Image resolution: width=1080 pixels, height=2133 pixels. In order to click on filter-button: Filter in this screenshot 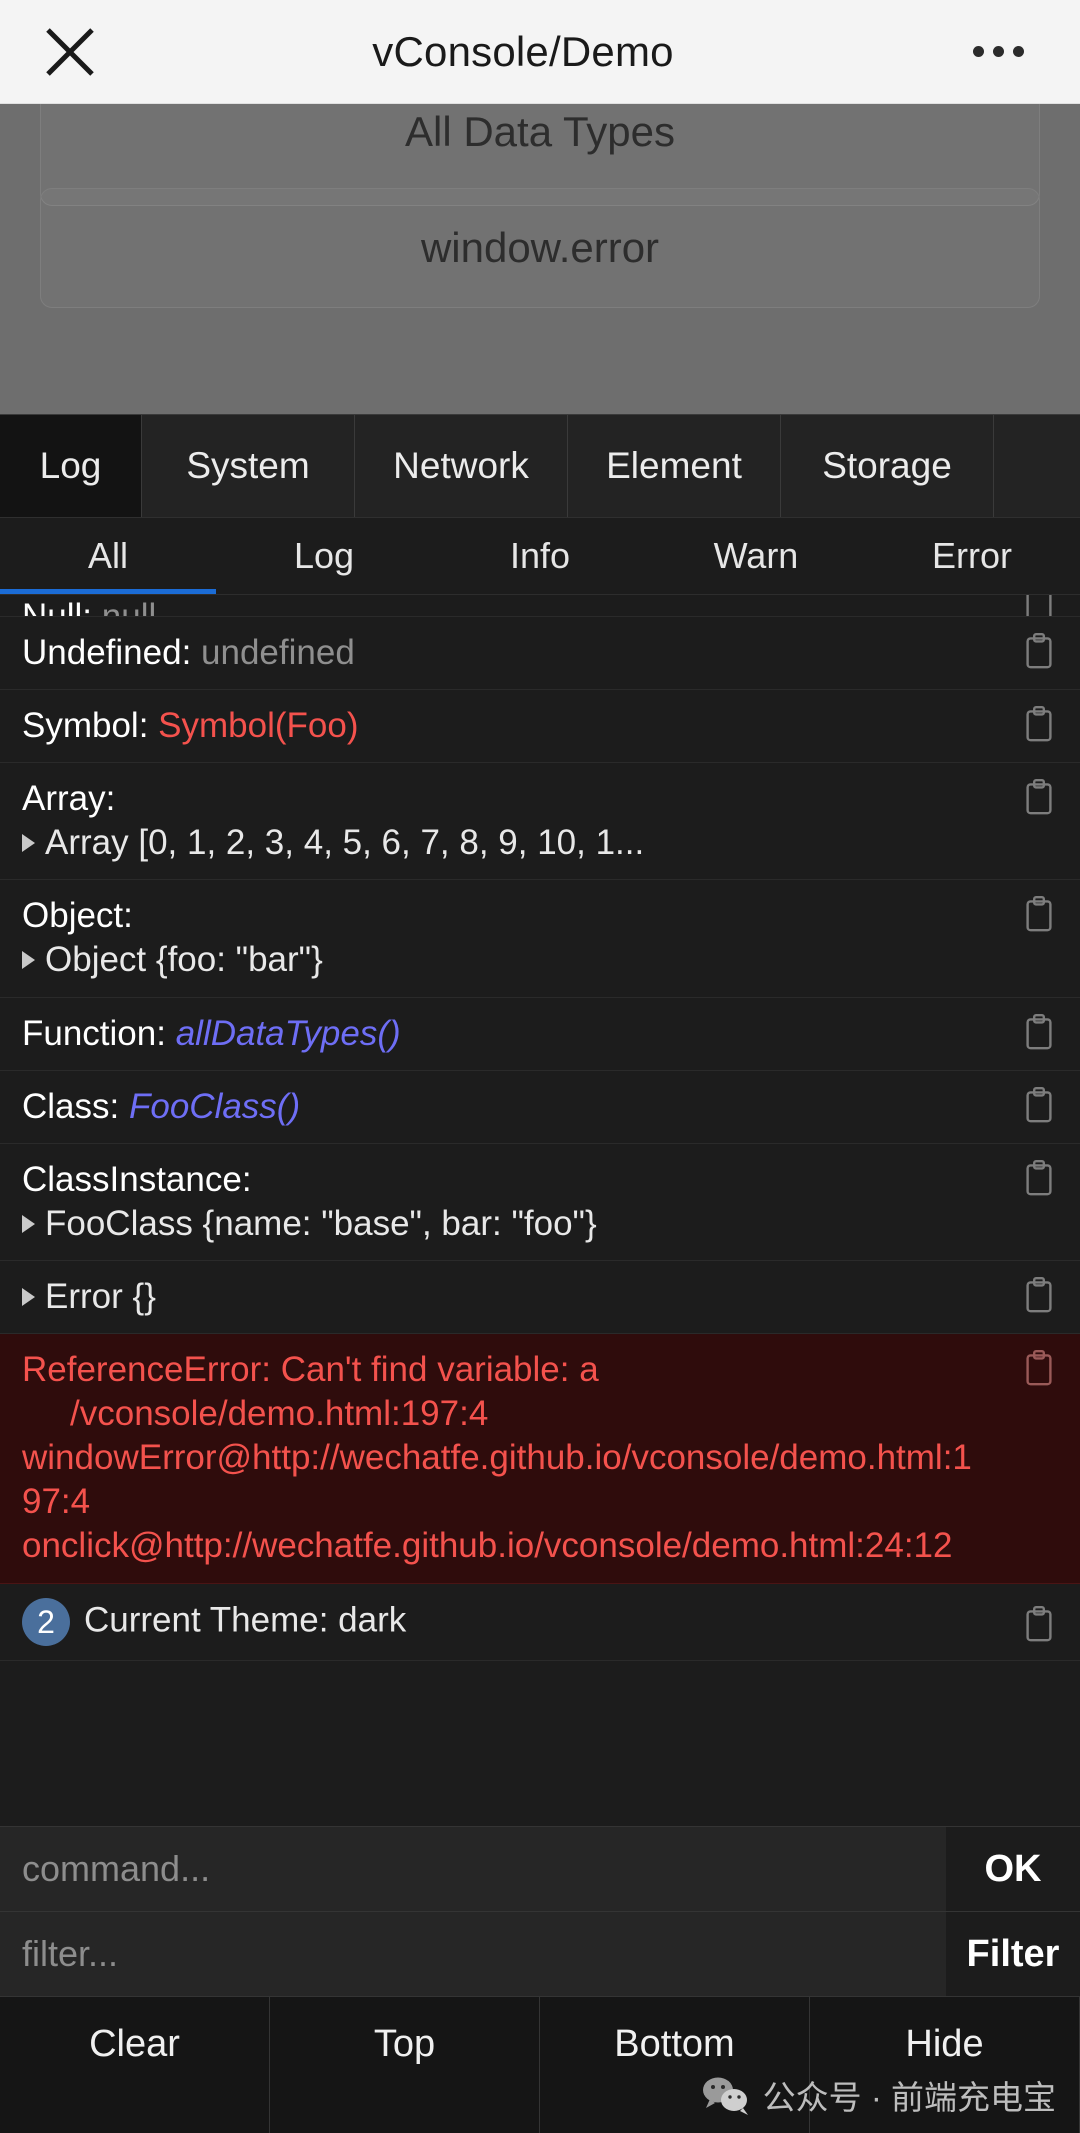, I will do `click(1013, 1954)`.